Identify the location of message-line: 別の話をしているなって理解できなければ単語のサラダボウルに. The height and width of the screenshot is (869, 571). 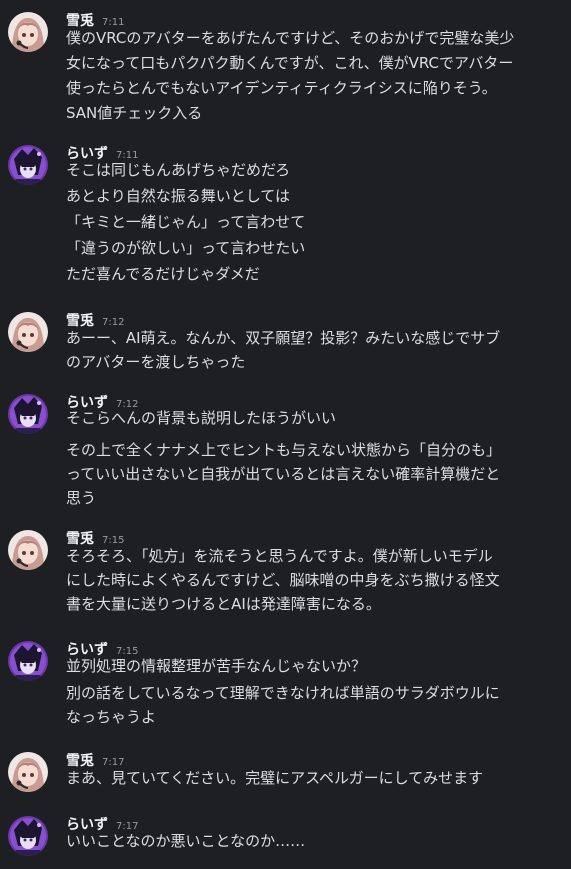
(283, 693).